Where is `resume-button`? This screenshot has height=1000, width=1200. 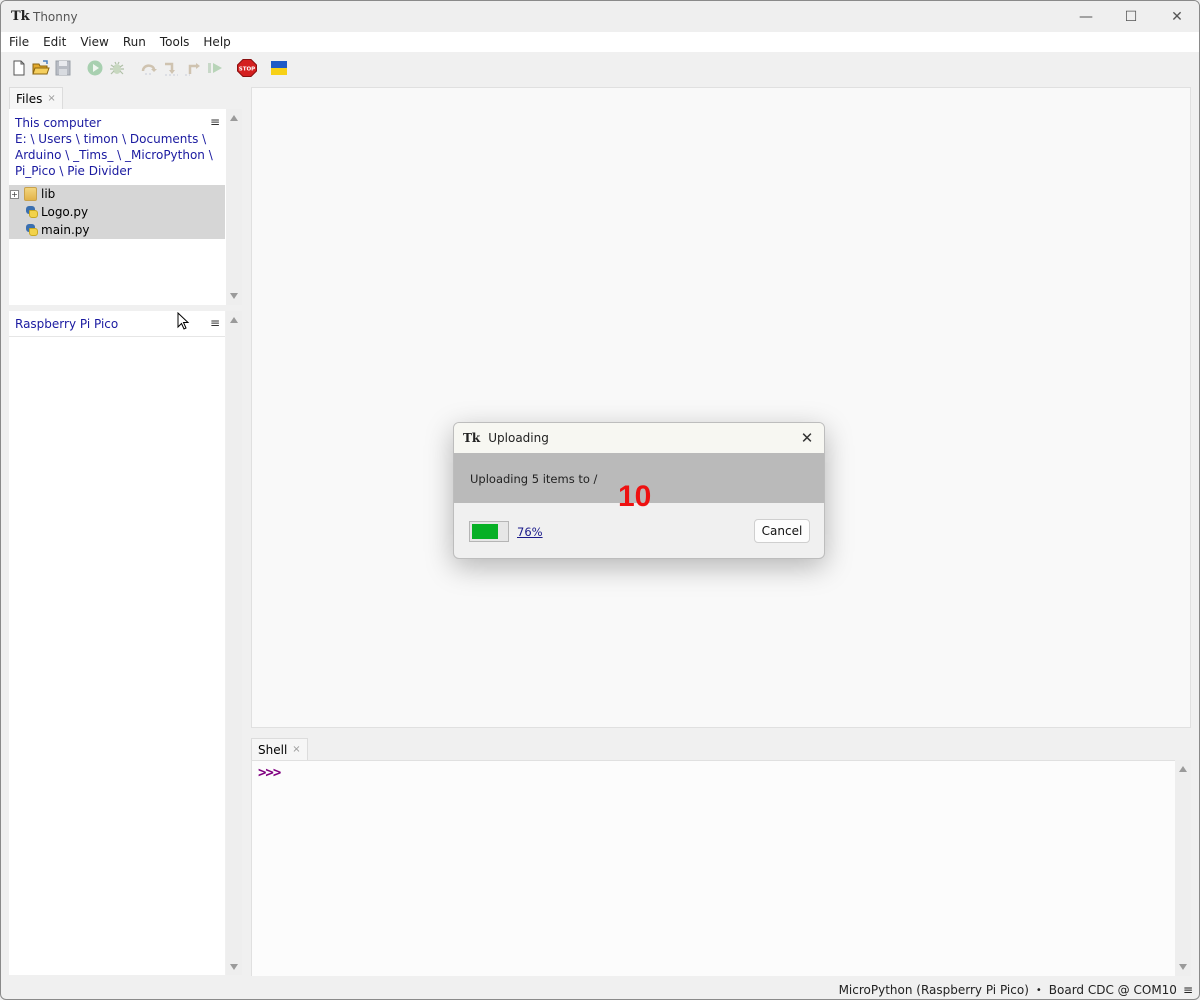
resume-button is located at coordinates (215, 68).